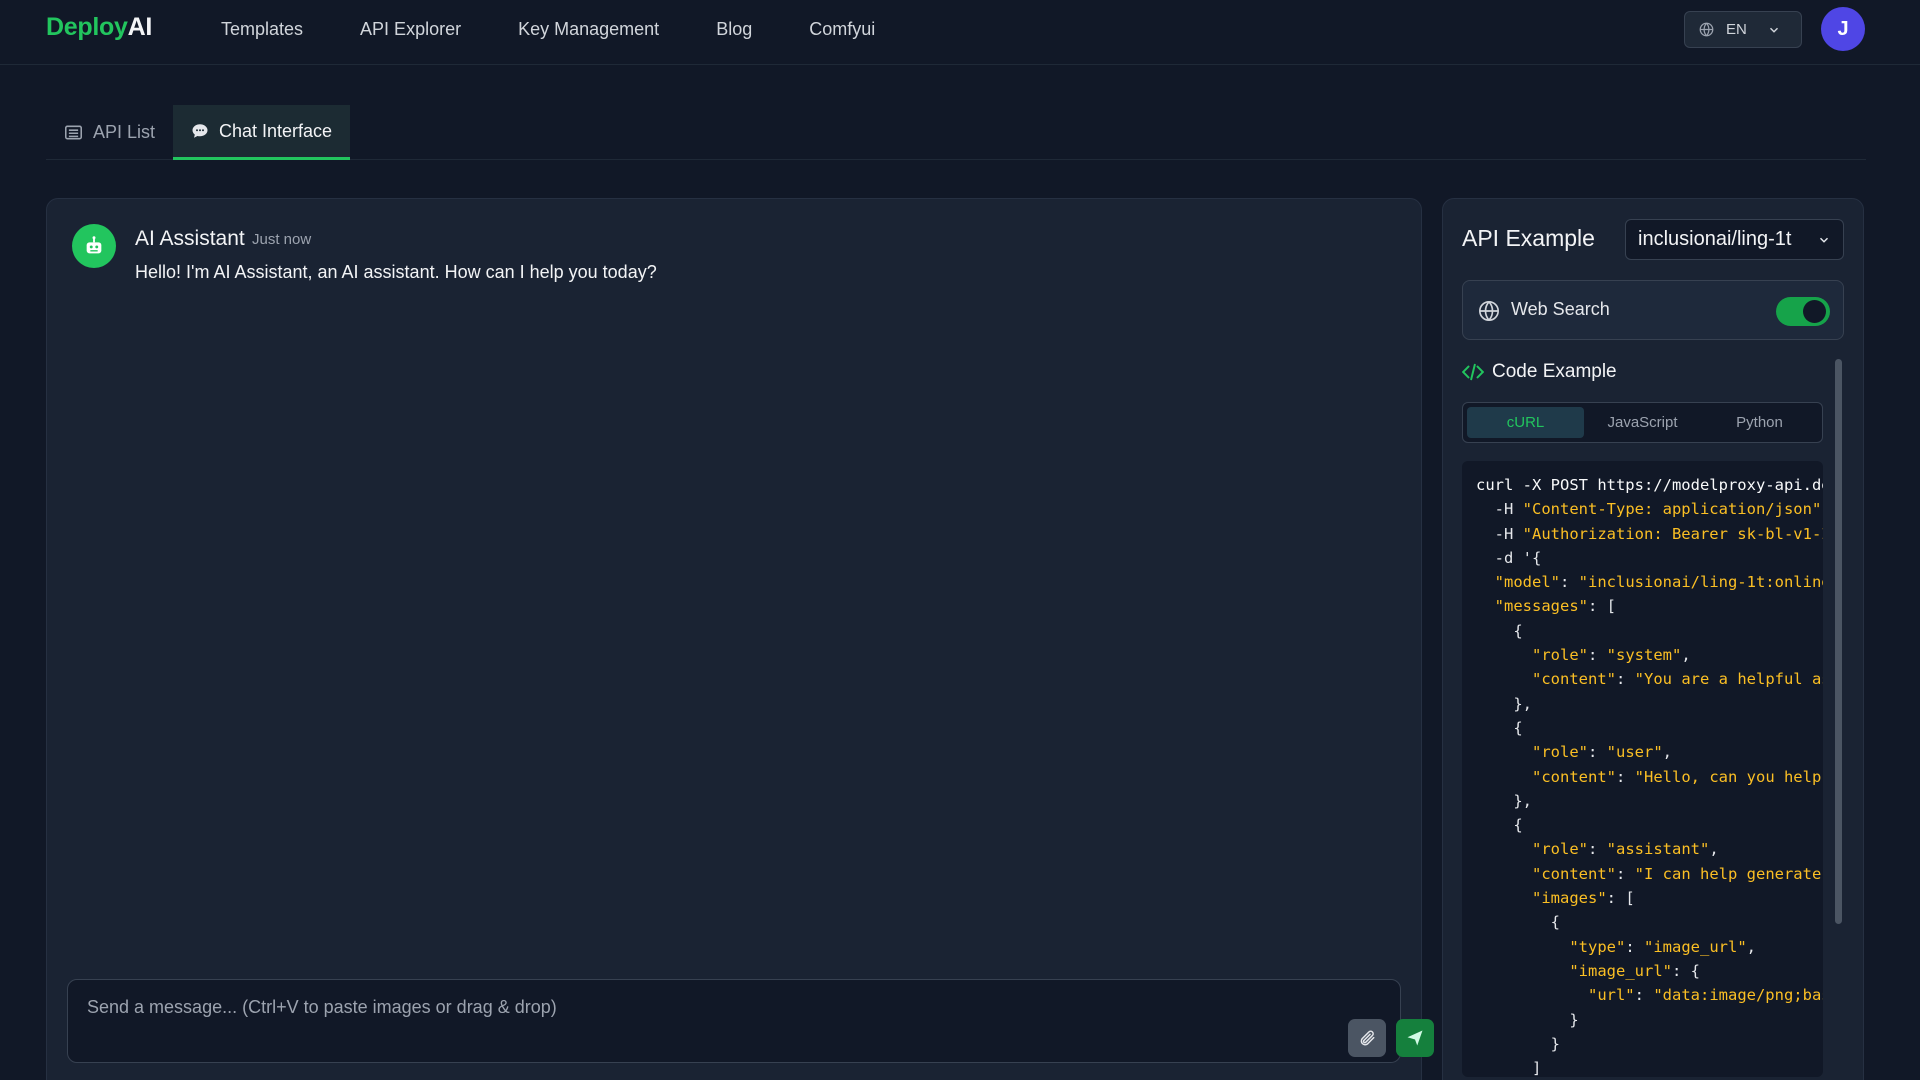  What do you see at coordinates (956, 132) in the screenshot?
I see `view-tabs: API List Chat Interface` at bounding box center [956, 132].